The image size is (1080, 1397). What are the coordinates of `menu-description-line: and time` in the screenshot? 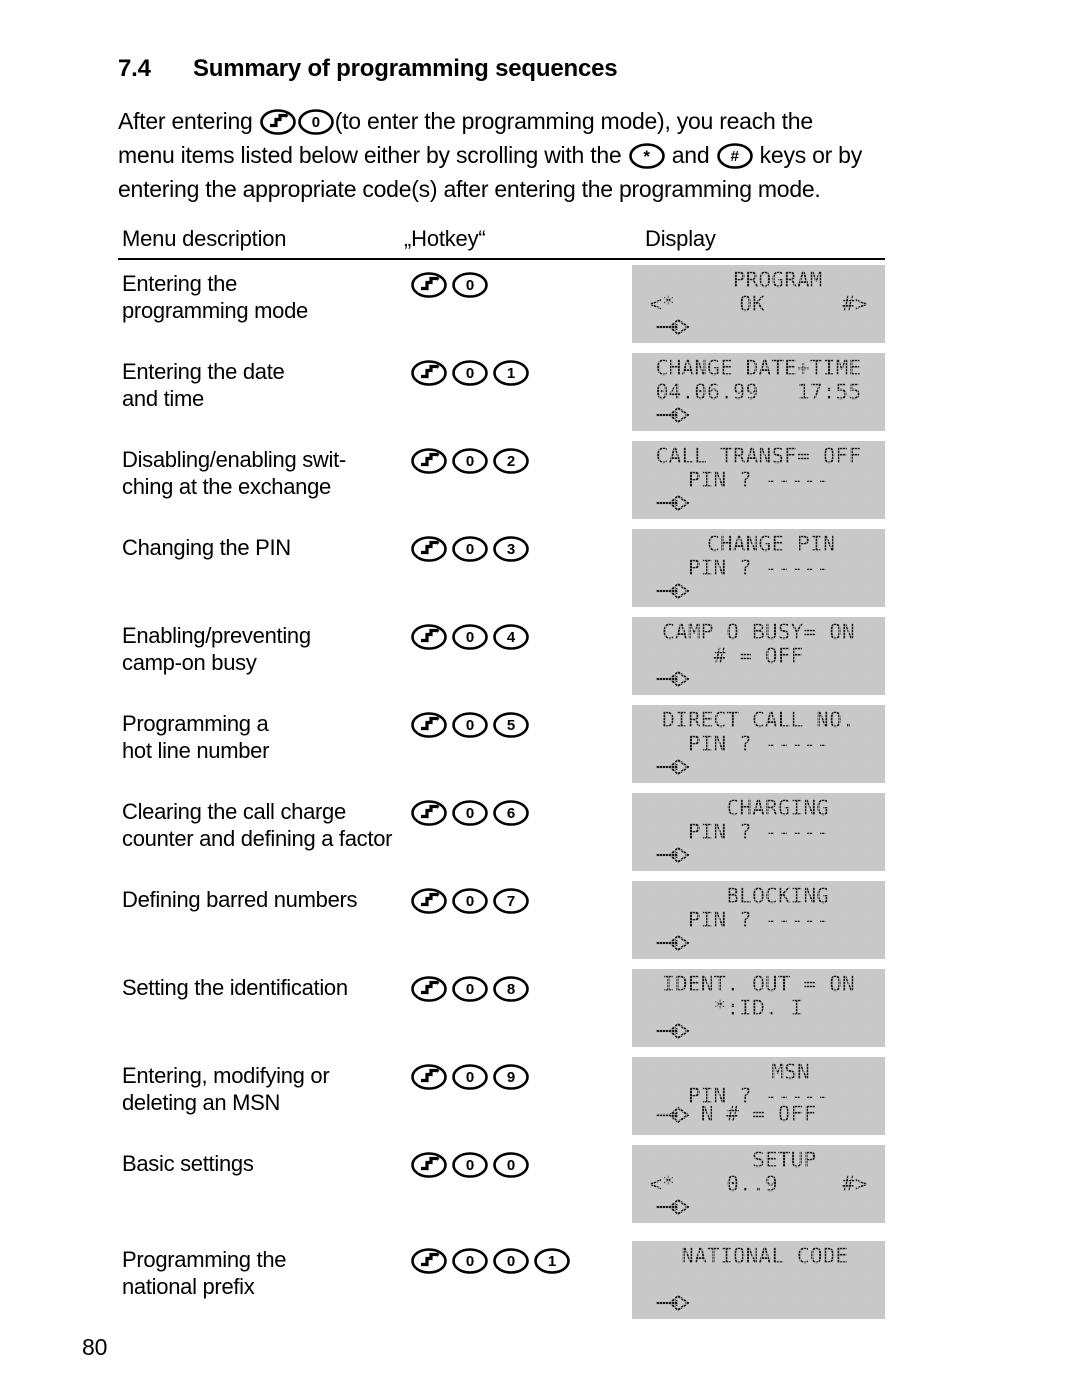 It's located at (163, 398).